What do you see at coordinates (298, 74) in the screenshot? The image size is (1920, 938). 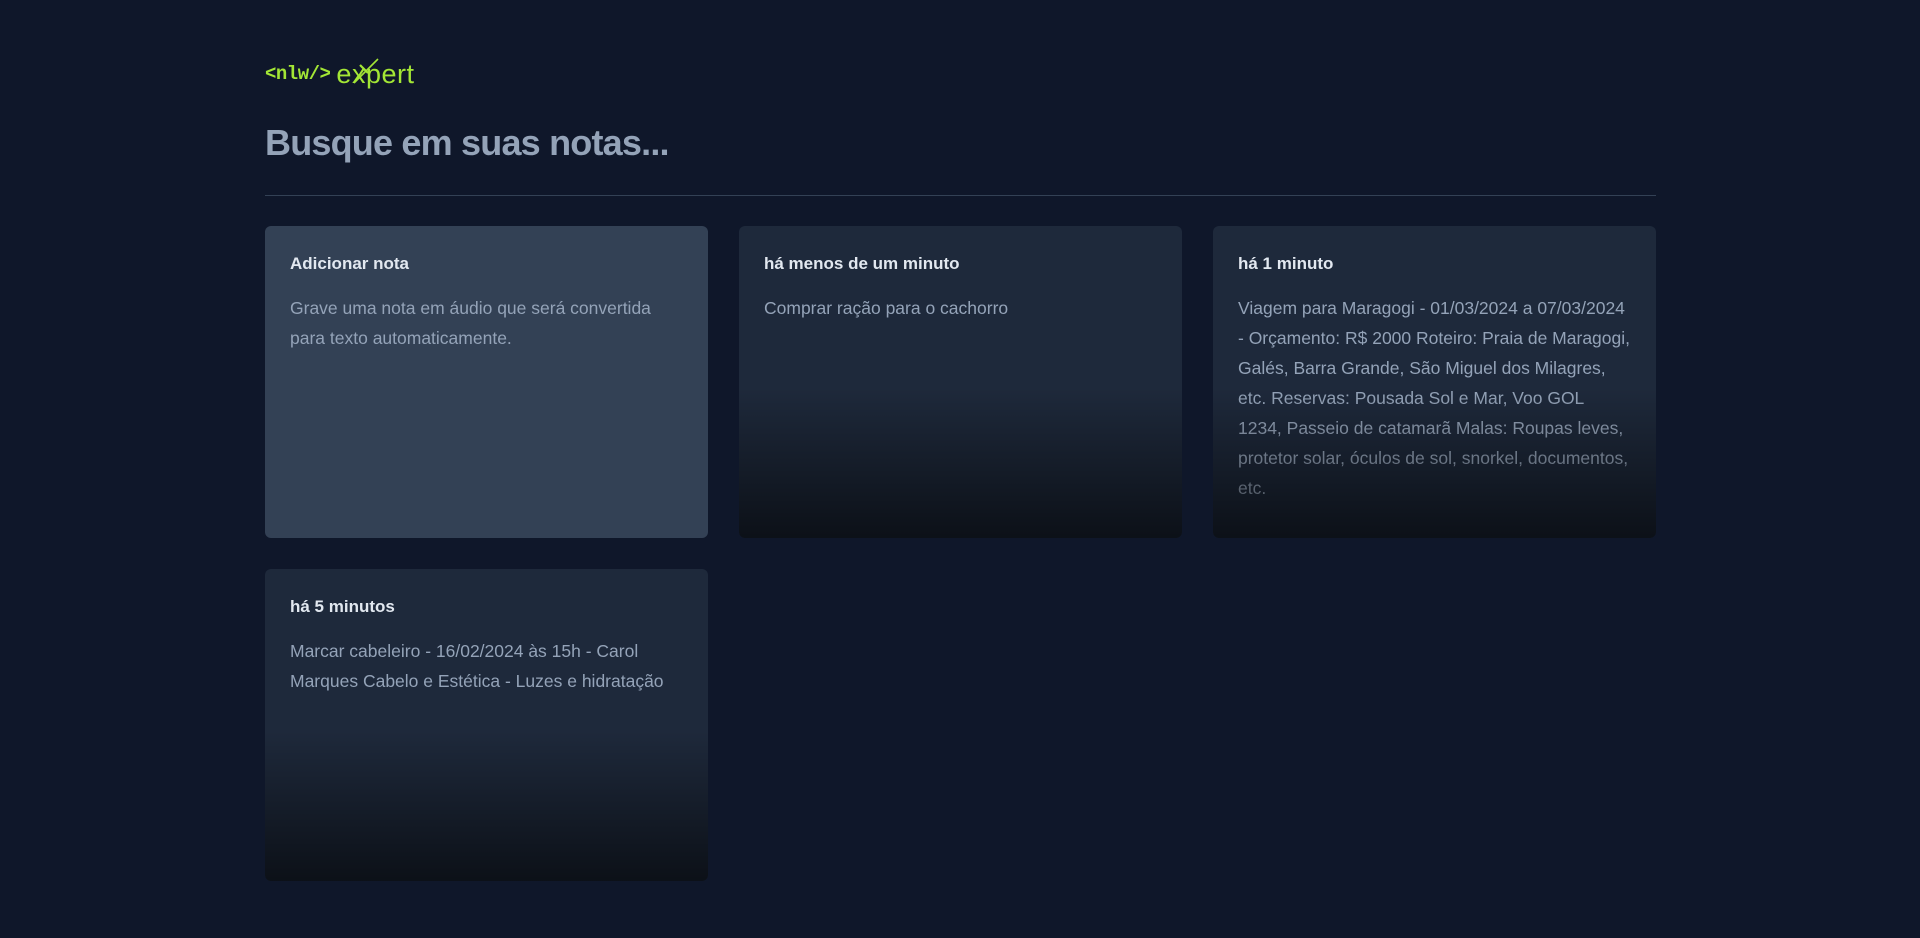 I see `logo-code-text: <nlw/>` at bounding box center [298, 74].